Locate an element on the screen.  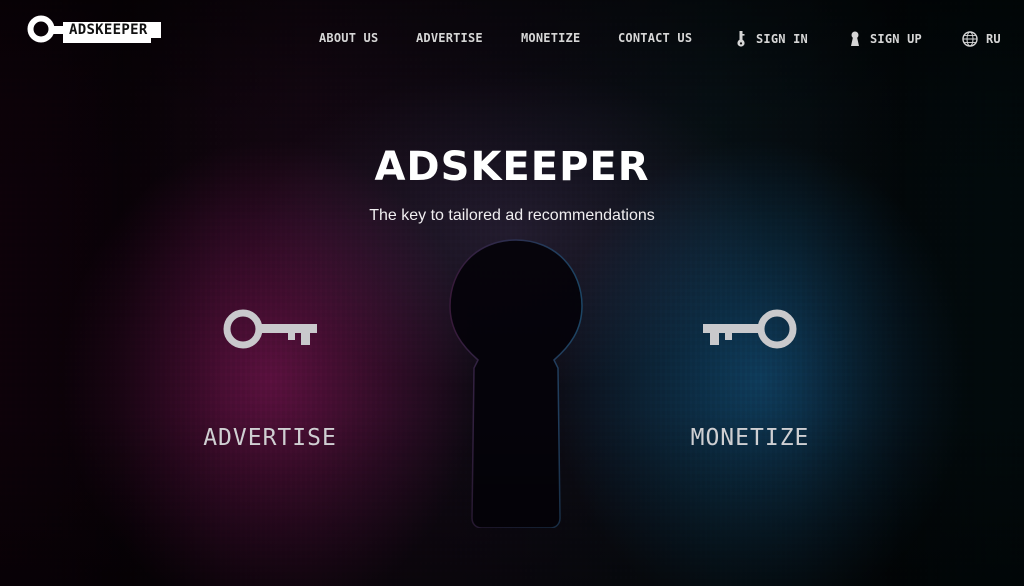
page-title: ADSKEEPER is located at coordinates (512, 167).